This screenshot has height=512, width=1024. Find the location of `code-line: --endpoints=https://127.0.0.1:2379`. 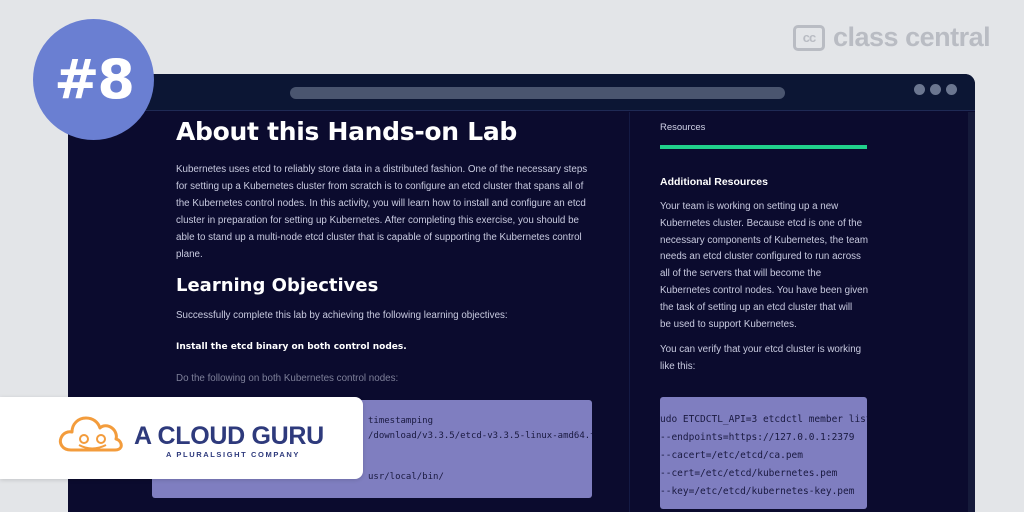

code-line: --endpoints=https://127.0.0.1:2379 is located at coordinates (757, 437).